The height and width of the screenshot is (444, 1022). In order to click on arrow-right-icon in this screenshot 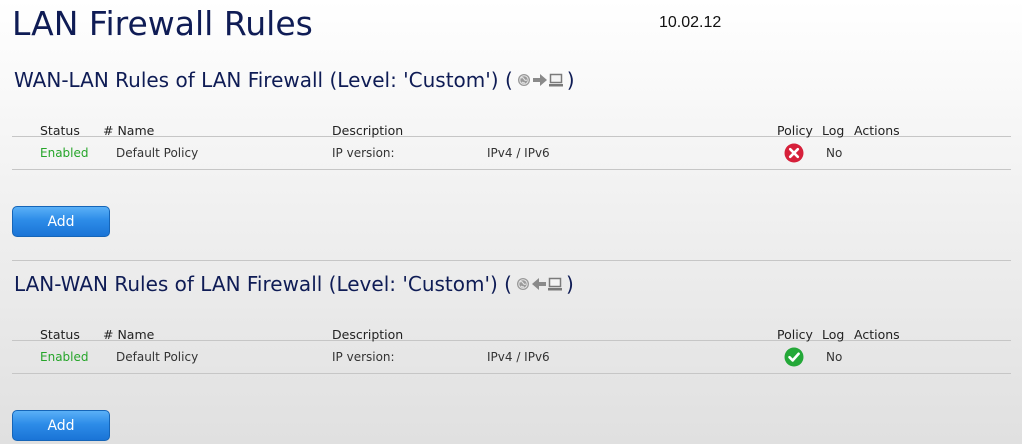, I will do `click(539, 80)`.